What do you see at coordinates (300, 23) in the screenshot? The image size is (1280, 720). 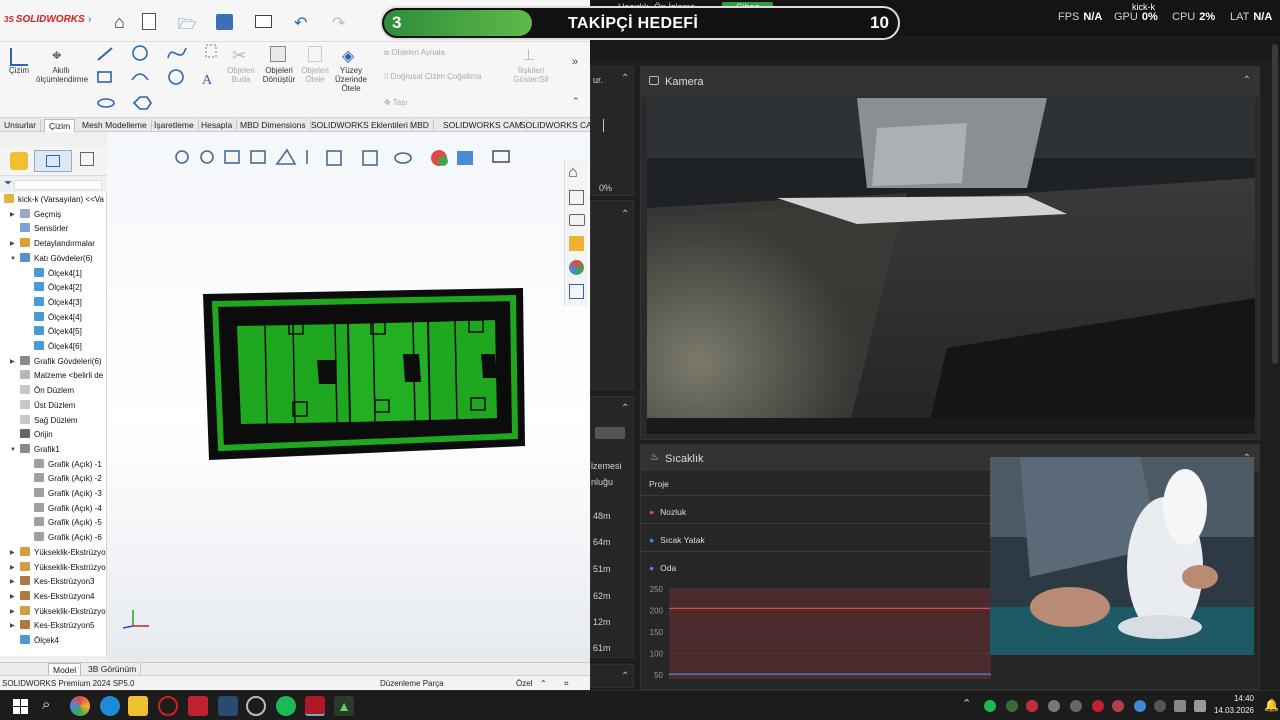 I see `undo-icon: ↶` at bounding box center [300, 23].